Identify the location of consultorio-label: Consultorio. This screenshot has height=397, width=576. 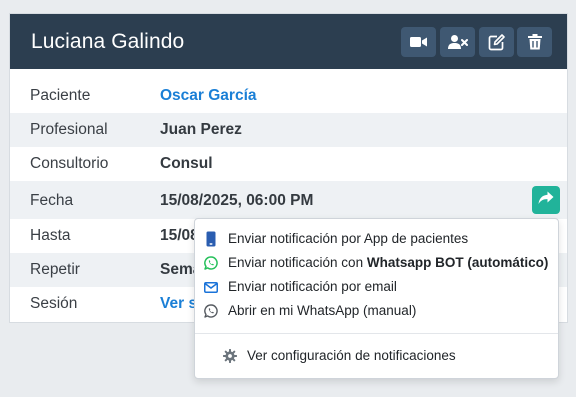
(69, 163).